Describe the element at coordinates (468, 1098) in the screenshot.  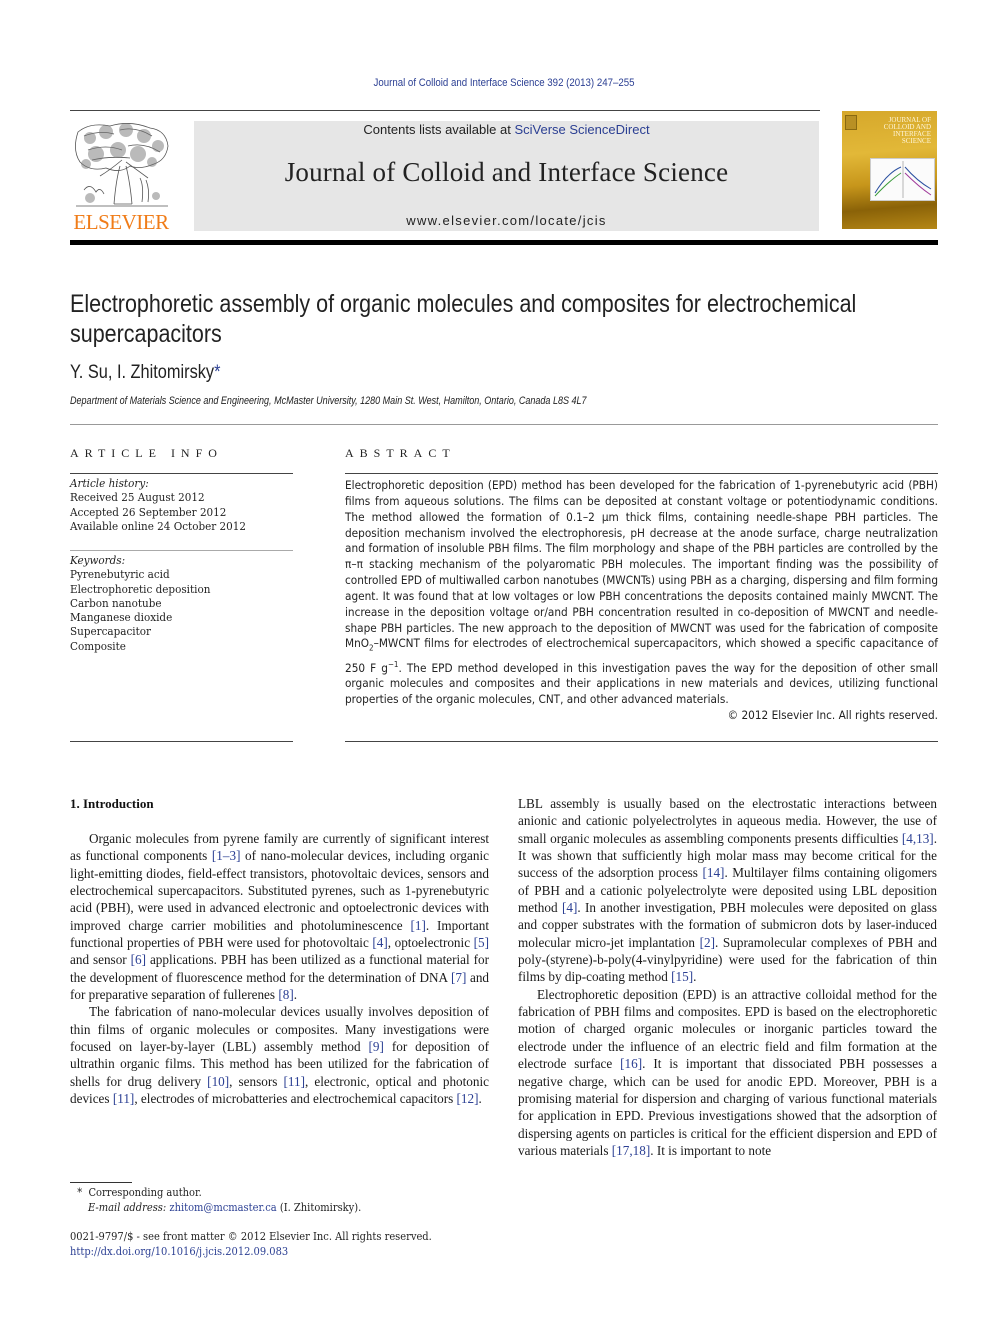
I see `citation-link: [12]` at that location.